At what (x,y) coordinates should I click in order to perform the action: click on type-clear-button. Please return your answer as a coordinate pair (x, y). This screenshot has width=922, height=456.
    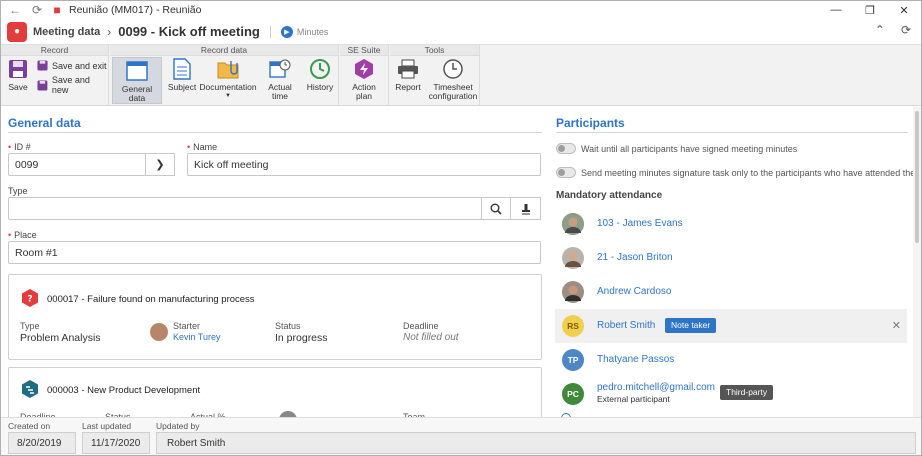
    Looking at the image, I should click on (525, 208).